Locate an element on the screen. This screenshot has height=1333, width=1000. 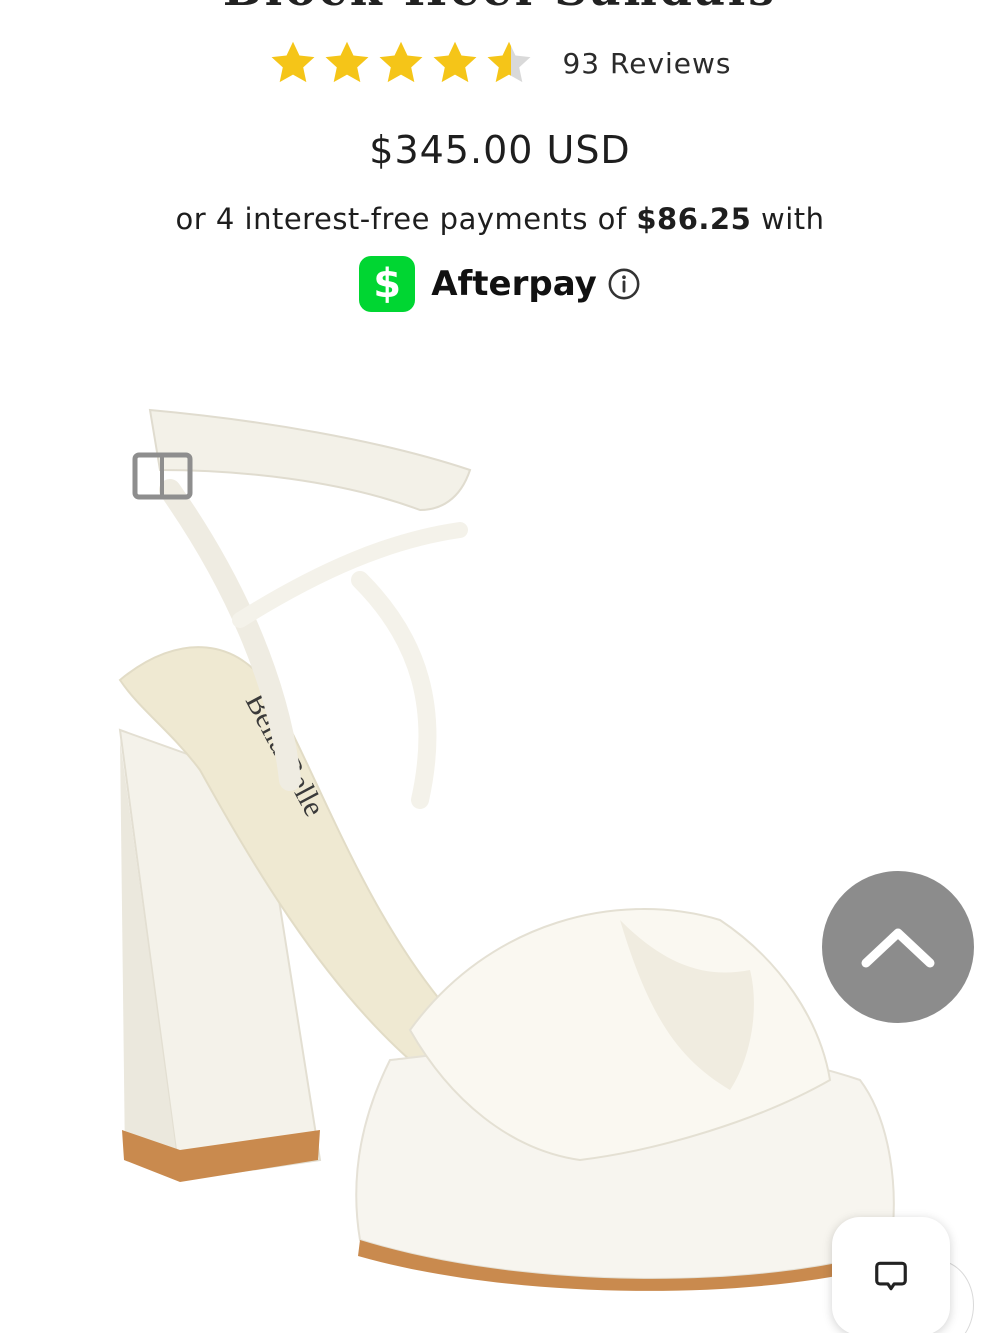
info-circle-icon is located at coordinates (624, 284).